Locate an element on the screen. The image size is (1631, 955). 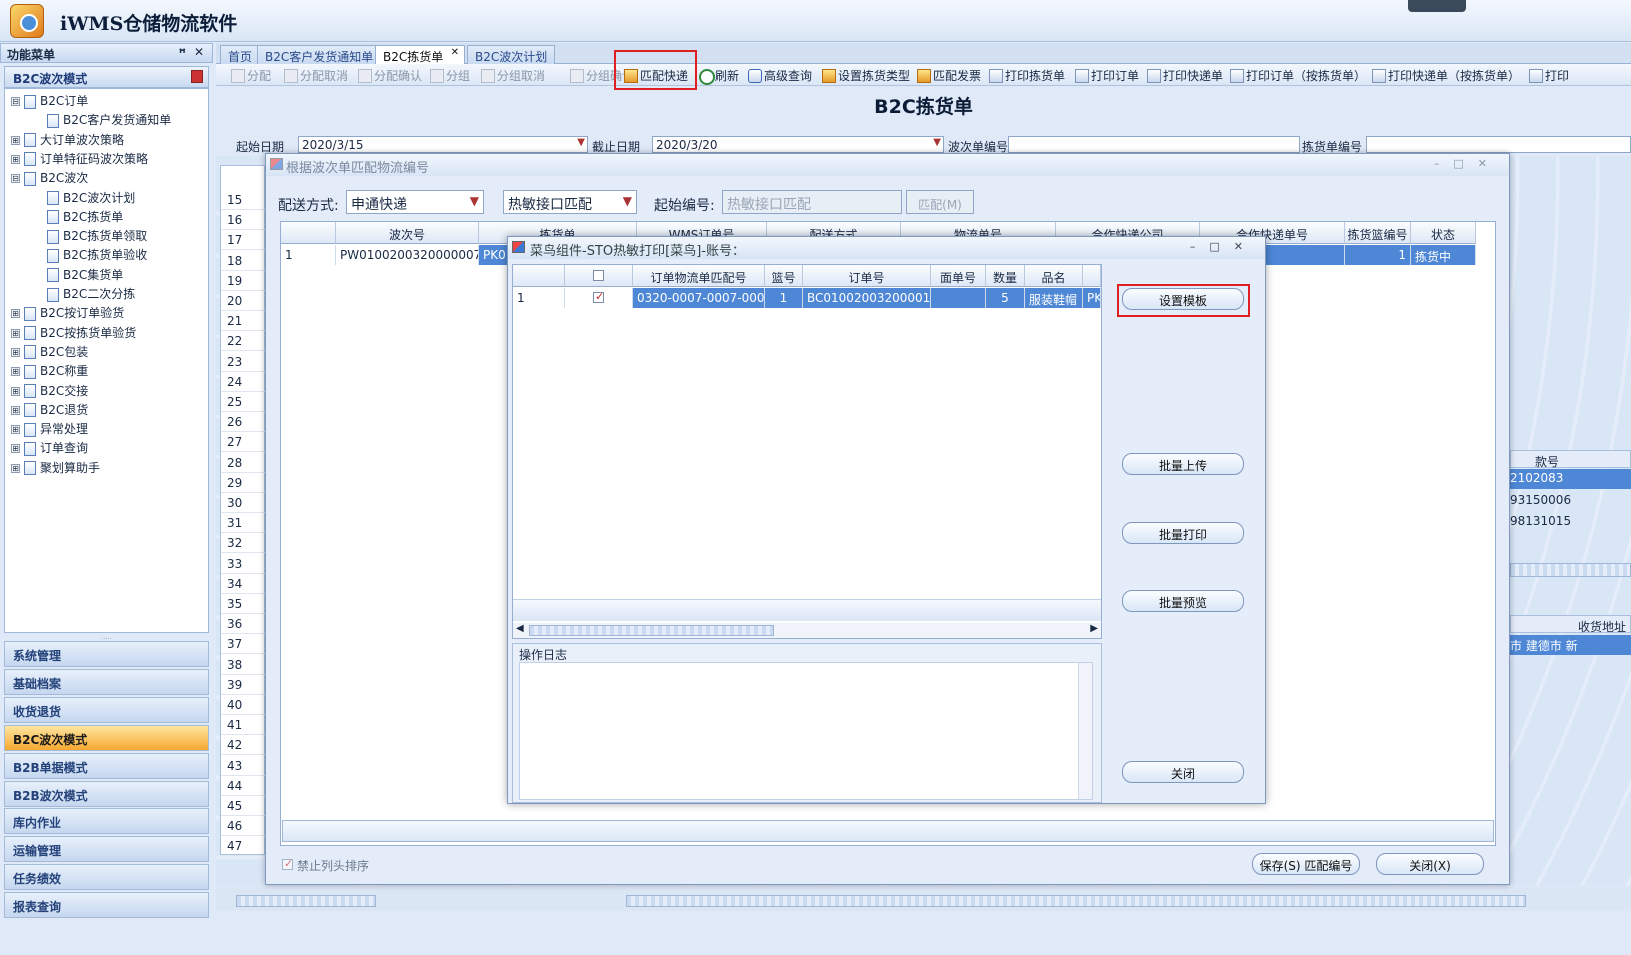
column-header: 订单物流单匹配号 is located at coordinates (699, 276).